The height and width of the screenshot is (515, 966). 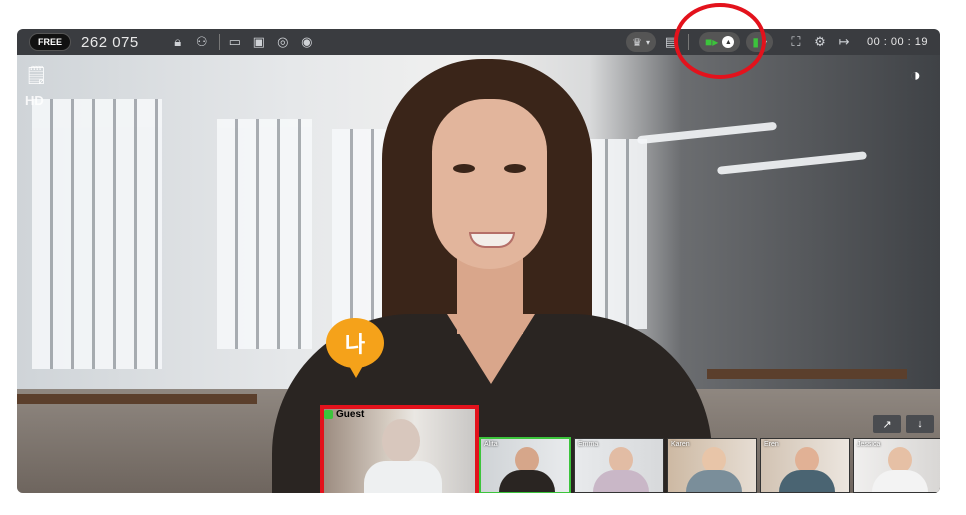 I want to click on toolbar-right-group: ♛ ▾ ▤ ■▸ ▲ ▮ ▾ ⛶ ⚙ ↦ 00 : 00 : 19, so click(x=780, y=42).